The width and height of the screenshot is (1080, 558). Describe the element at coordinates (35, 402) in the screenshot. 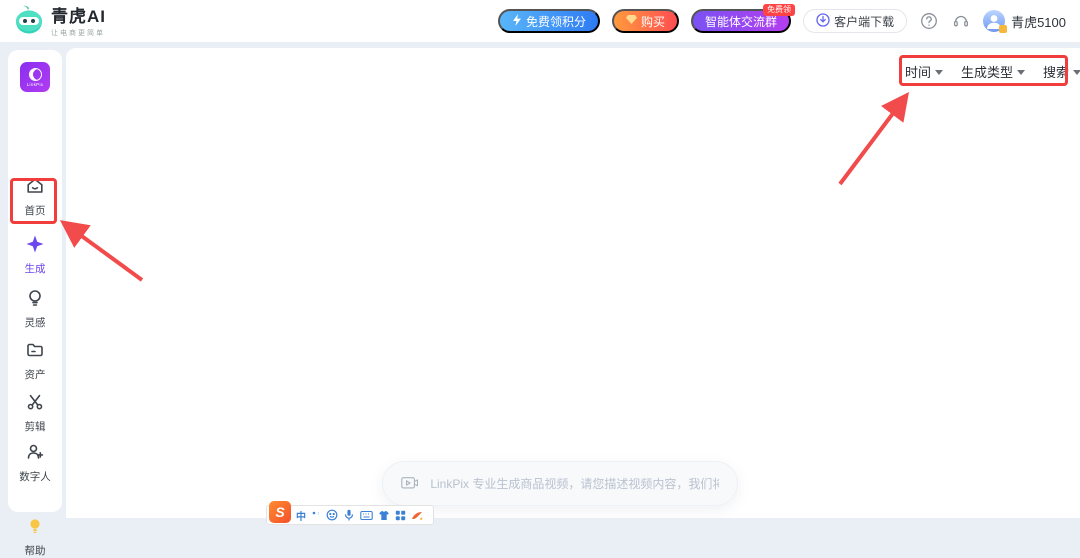

I see `scissors-icon` at that location.